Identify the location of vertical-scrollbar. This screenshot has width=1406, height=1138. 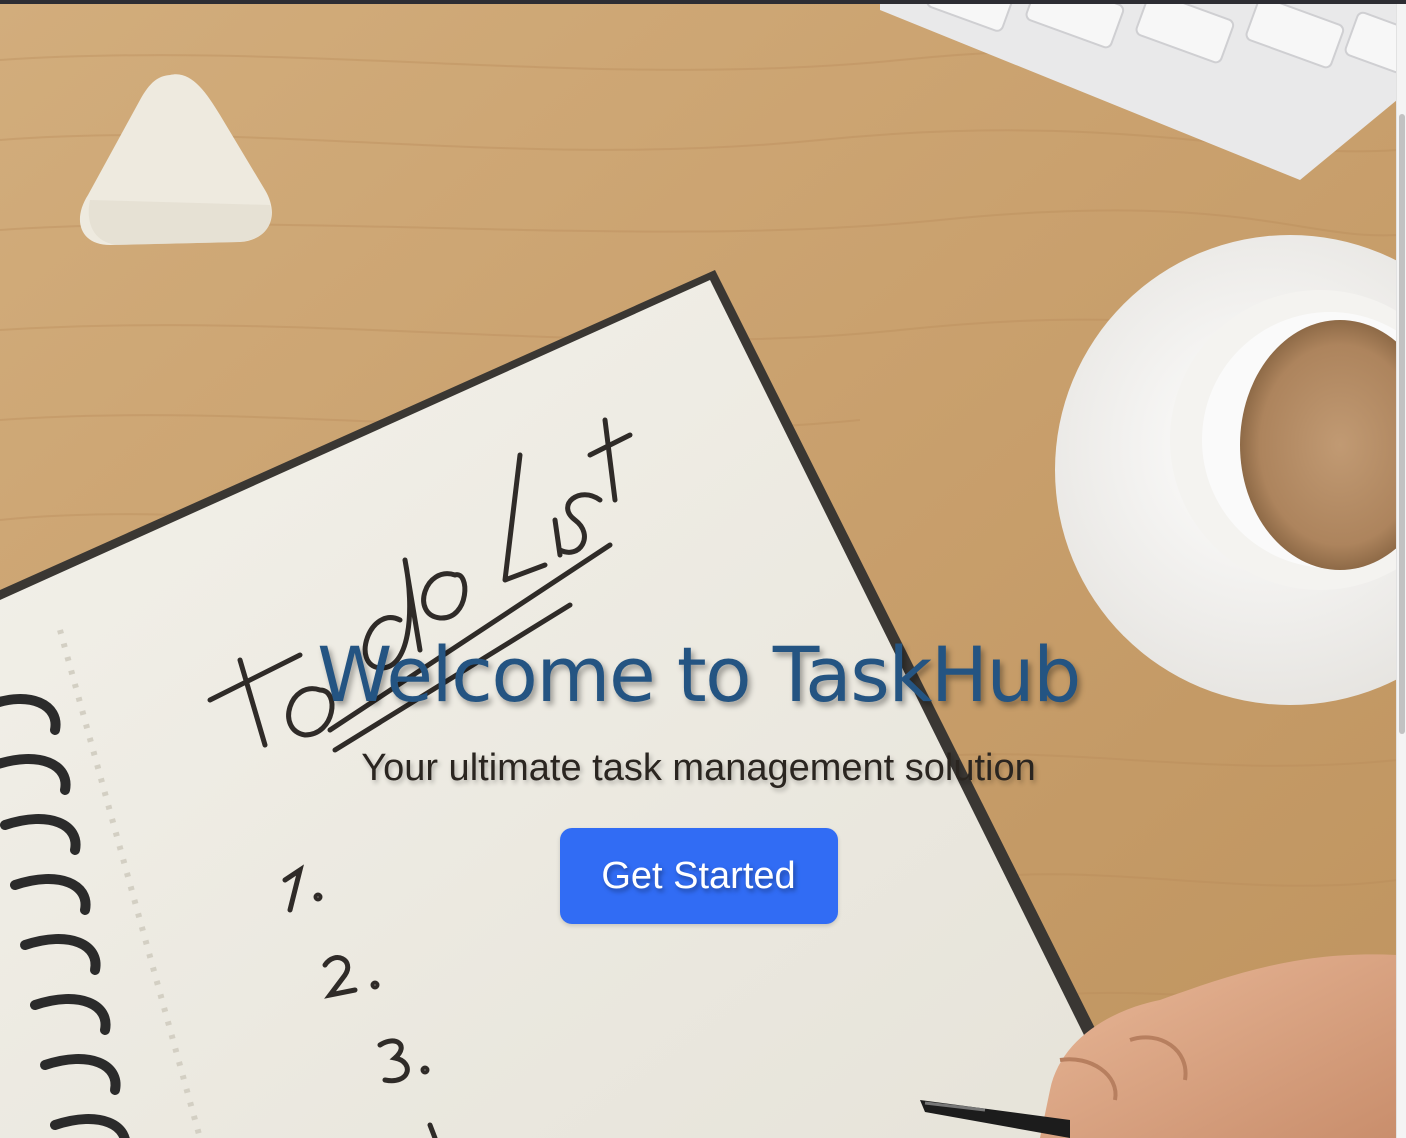
(1401, 571).